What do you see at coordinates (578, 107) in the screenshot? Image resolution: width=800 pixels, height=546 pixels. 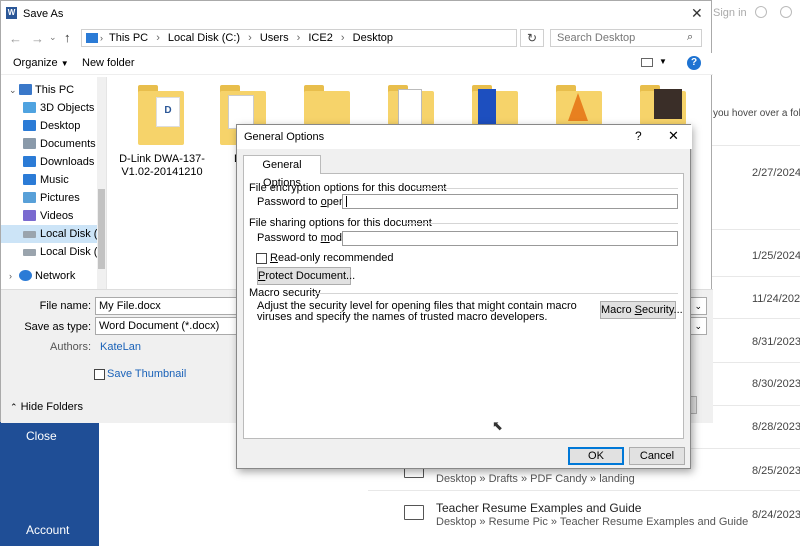 I see `vlc-cone-icon` at bounding box center [578, 107].